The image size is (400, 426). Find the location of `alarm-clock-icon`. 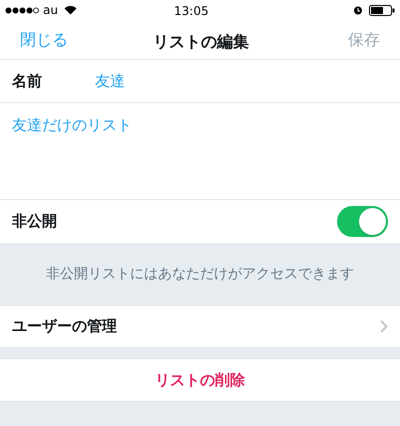

alarm-clock-icon is located at coordinates (358, 10).